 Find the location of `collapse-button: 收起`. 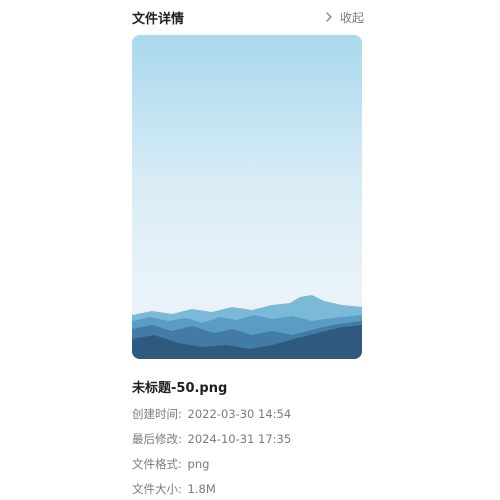

collapse-button: 收起 is located at coordinates (344, 17).